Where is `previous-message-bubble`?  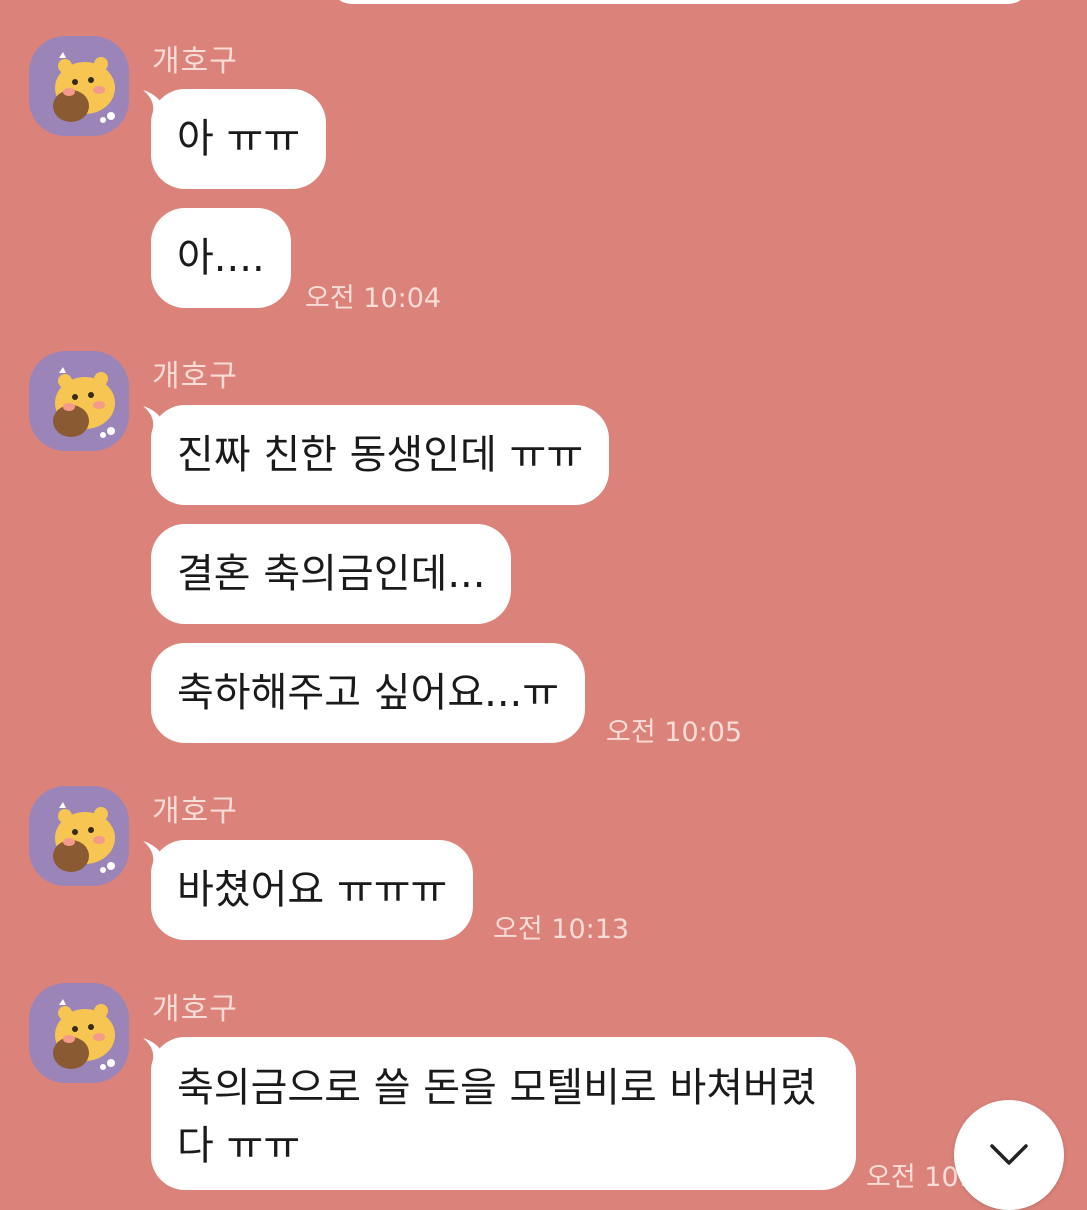
previous-message-bubble is located at coordinates (680, 2).